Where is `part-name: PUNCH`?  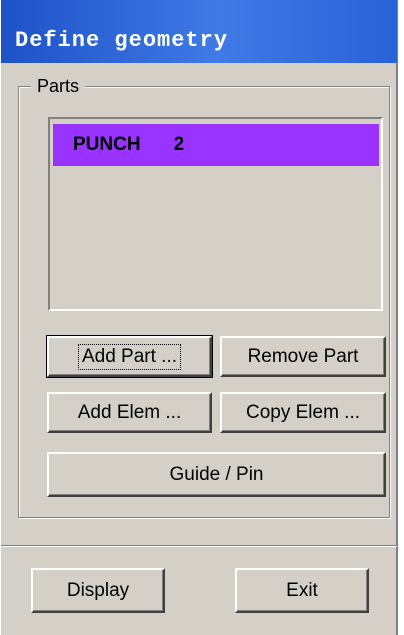 part-name: PUNCH is located at coordinates (107, 144).